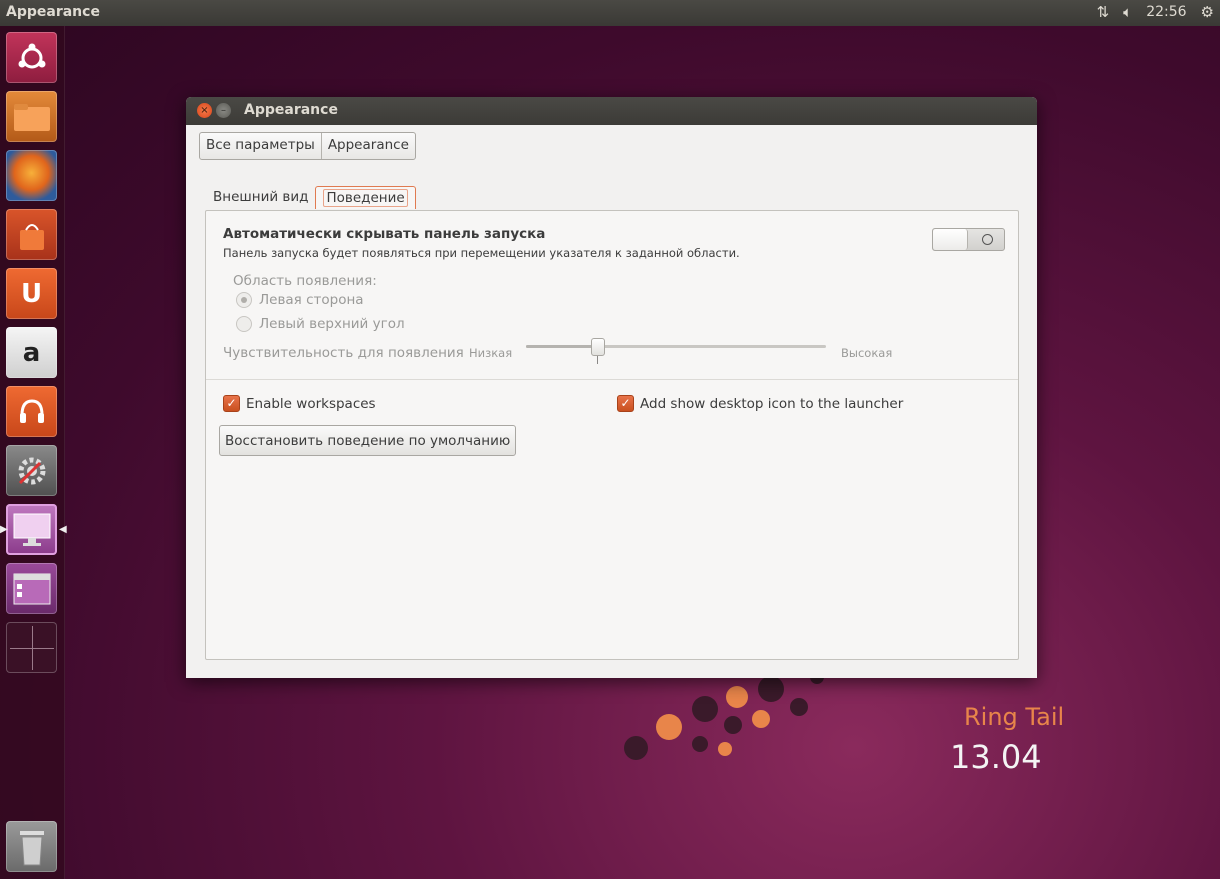 The width and height of the screenshot is (1220, 879). I want to click on tab-behavior-label: Поведение, so click(365, 198).